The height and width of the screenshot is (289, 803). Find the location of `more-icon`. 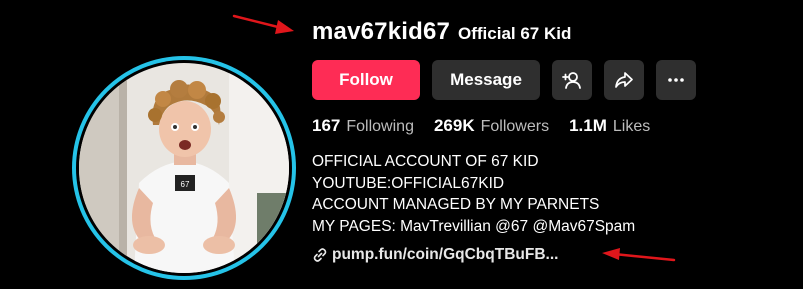

more-icon is located at coordinates (676, 80).